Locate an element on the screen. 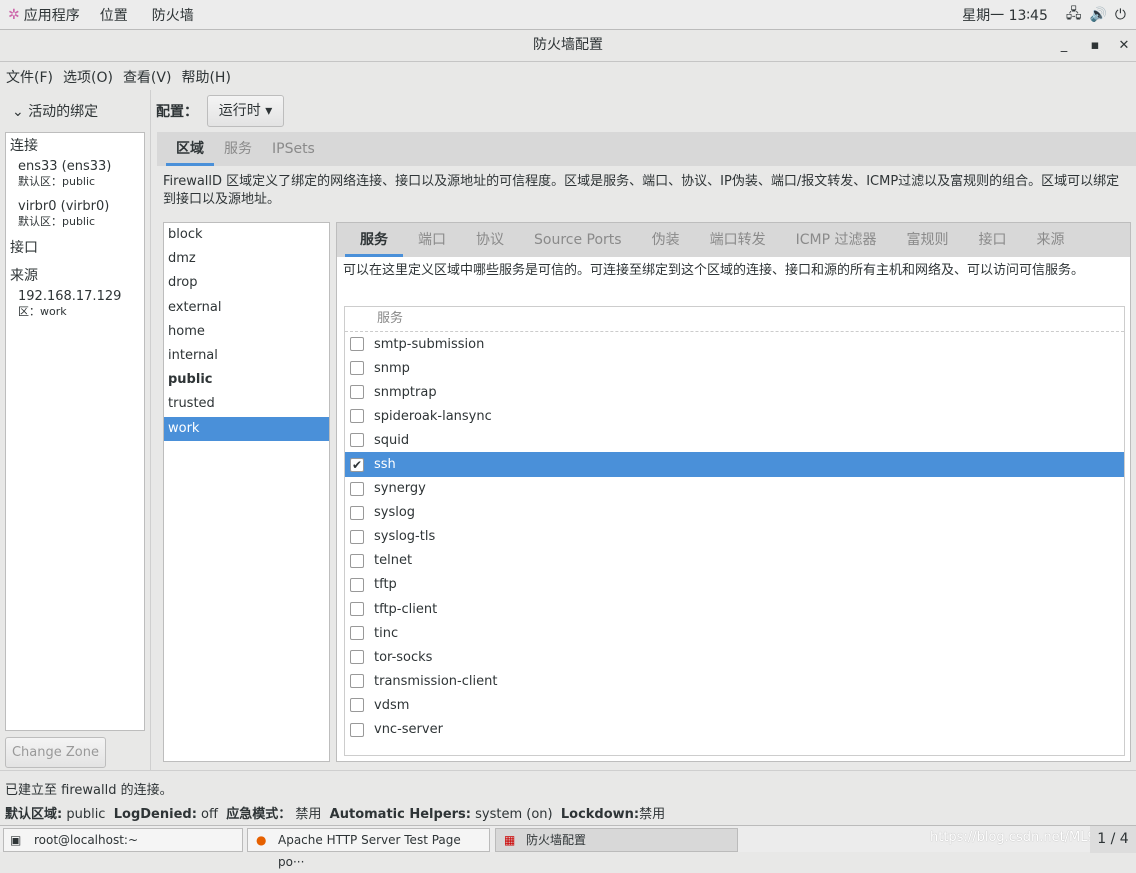 The width and height of the screenshot is (1136, 873). service-row: snmp is located at coordinates (734, 368).